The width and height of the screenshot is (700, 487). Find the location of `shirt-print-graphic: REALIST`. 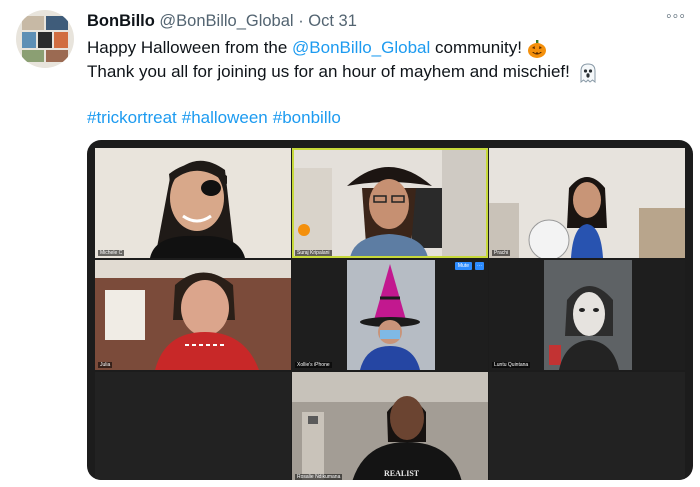

shirt-print-graphic: REALIST is located at coordinates (402, 473).